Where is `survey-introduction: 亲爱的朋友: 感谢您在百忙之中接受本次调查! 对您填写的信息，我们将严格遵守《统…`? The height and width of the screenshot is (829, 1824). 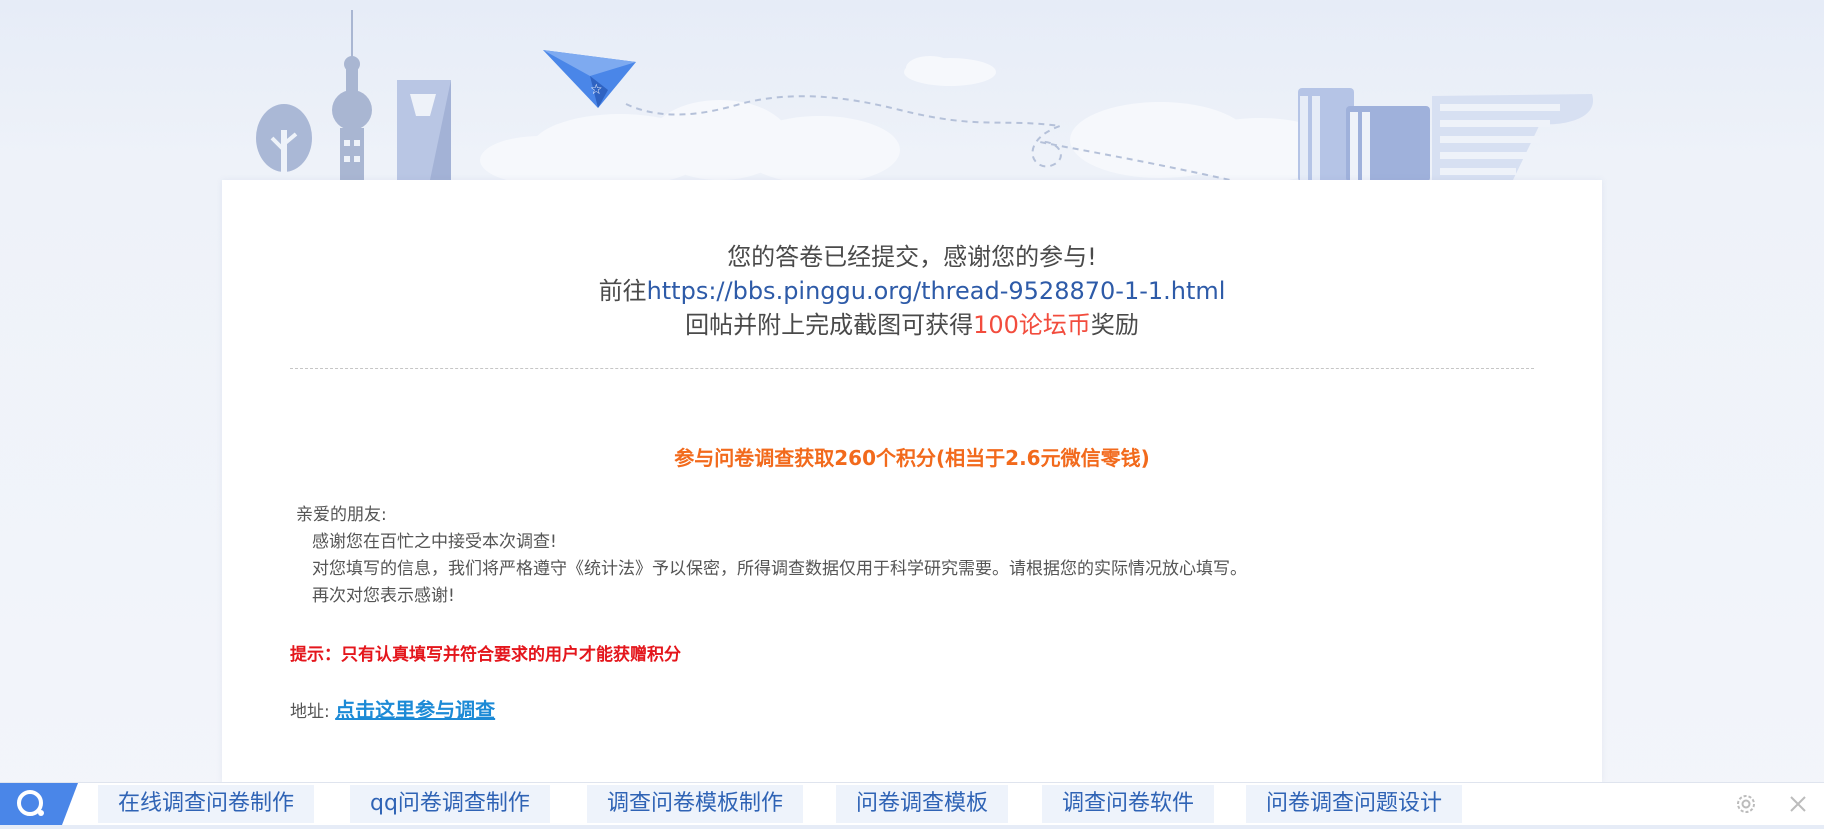
survey-introduction: 亲爱的朋友: 感谢您在百忙之中接受本次调查! 对您填写的信息，我们将严格遵守《统… is located at coordinates (771, 556).